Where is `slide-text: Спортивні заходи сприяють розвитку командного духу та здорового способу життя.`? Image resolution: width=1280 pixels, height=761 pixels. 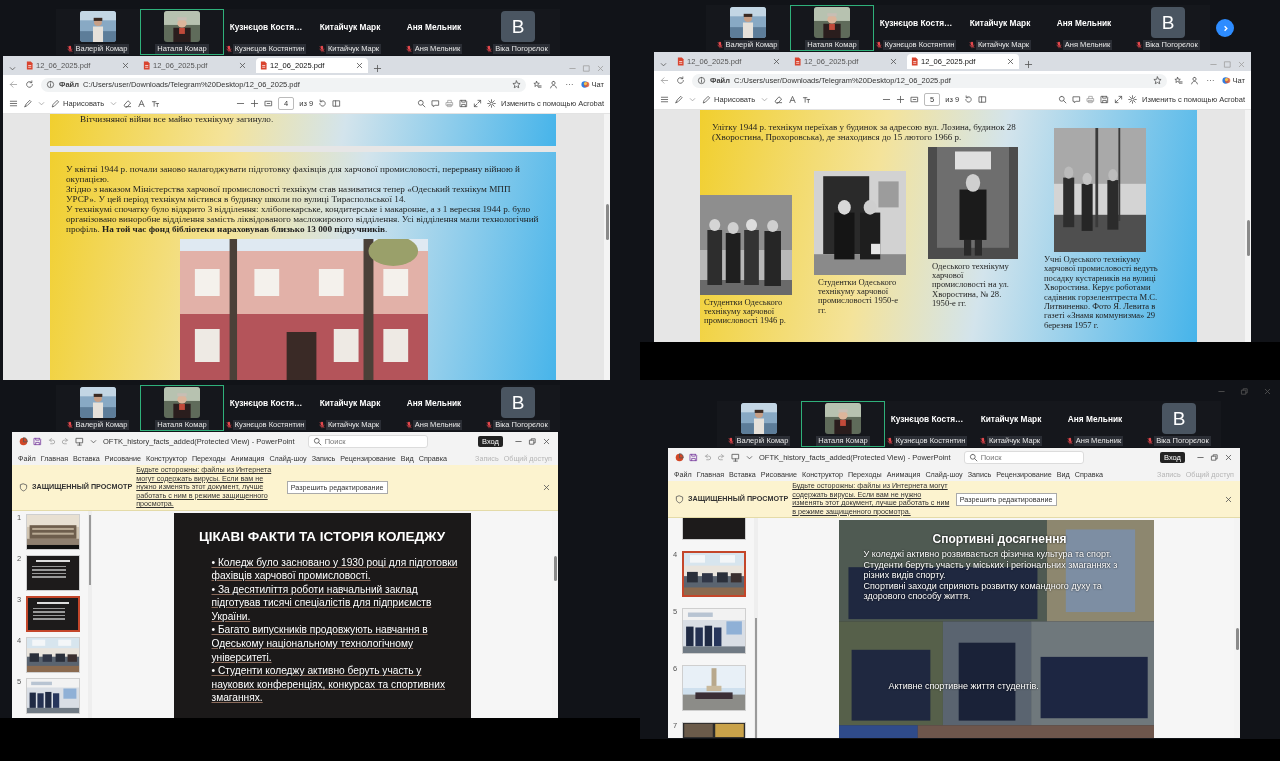
slide-text: Спортивні заходи сприяють розвитку командного духу та здорового способу життя. is located at coordinates (983, 591).